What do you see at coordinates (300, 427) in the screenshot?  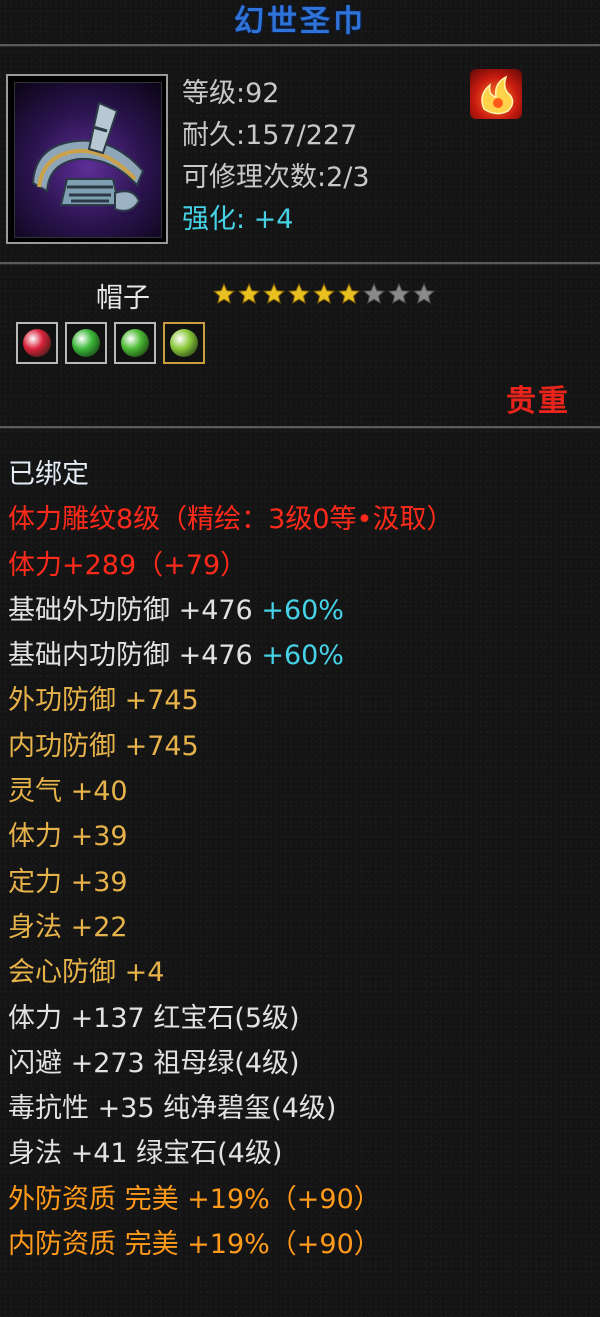 I see `divider-bottom` at bounding box center [300, 427].